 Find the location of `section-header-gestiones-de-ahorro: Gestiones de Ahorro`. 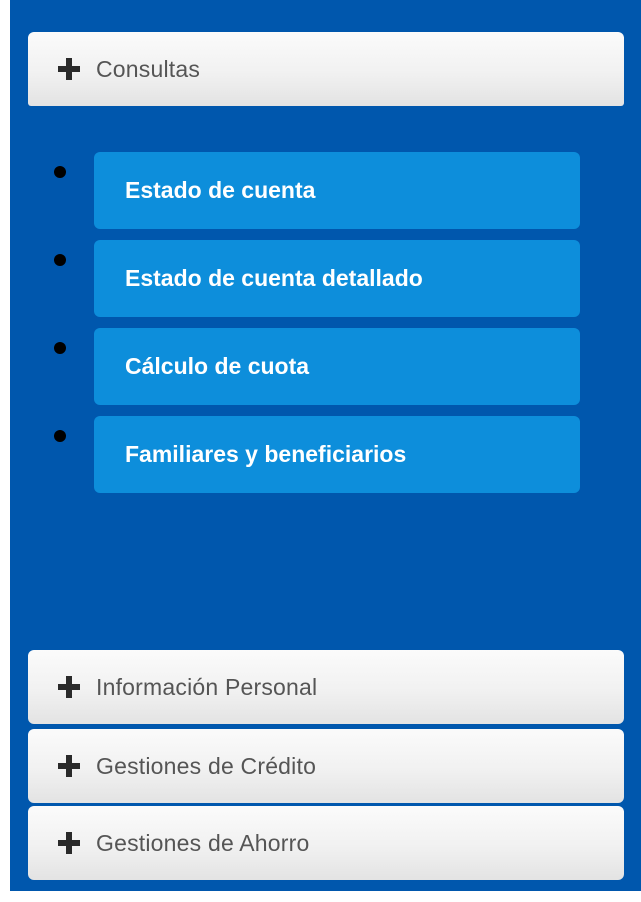

section-header-gestiones-de-ahorro: Gestiones de Ahorro is located at coordinates (326, 843).